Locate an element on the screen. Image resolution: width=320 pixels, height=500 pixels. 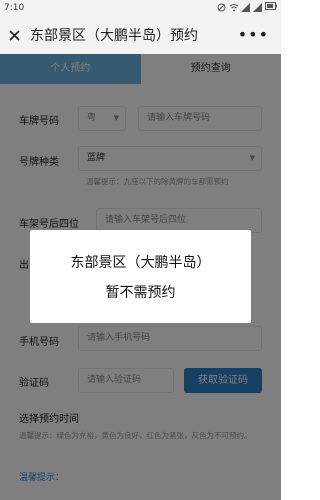
more-options-button: ••• is located at coordinates (253, 34).